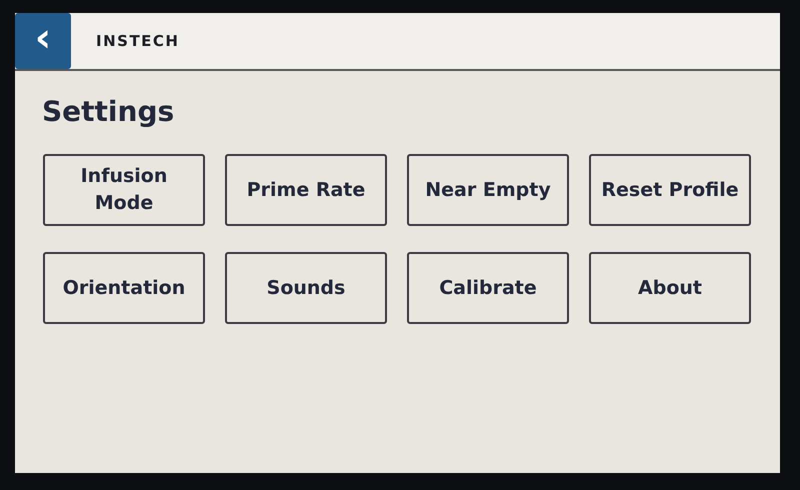  I want to click on settings-option-button: Near Empty, so click(488, 190).